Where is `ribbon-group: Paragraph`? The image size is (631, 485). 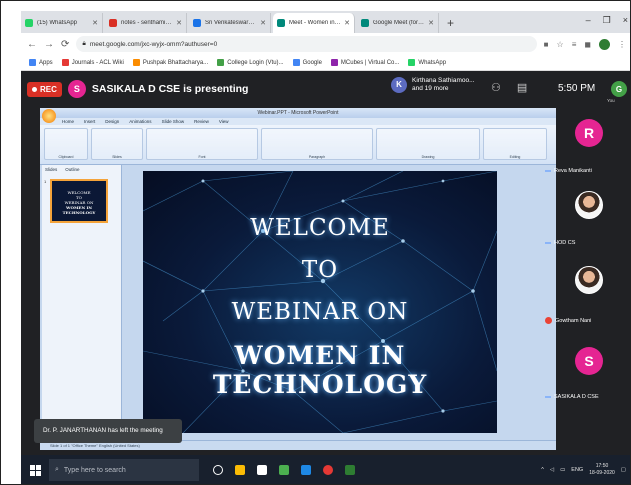
ribbon-group: Paragraph is located at coordinates (317, 144).